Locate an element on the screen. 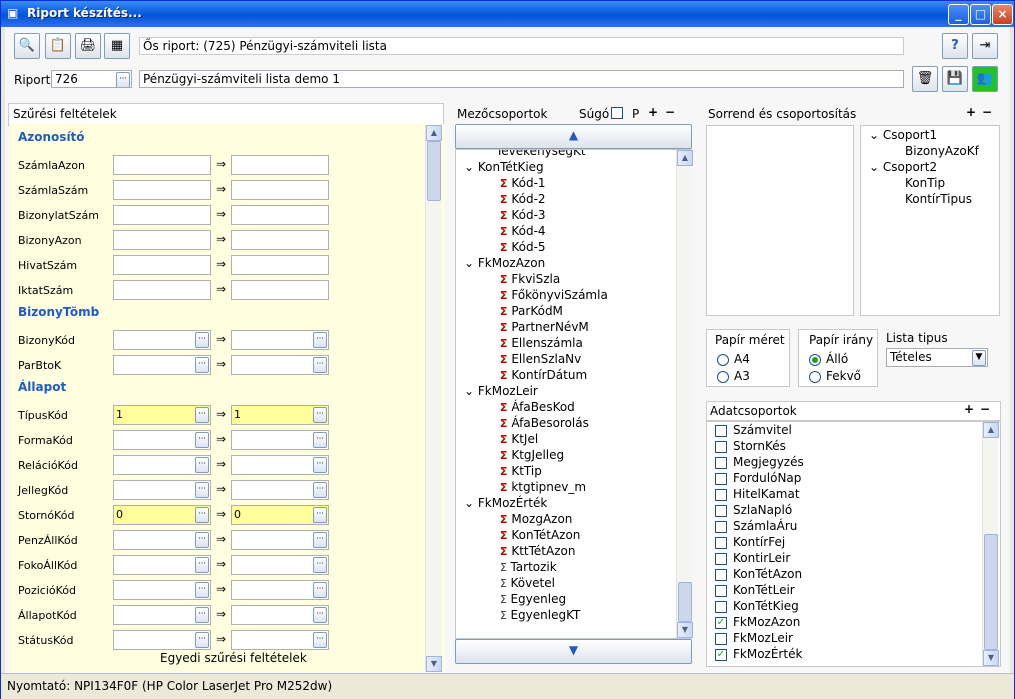 The image size is (1015, 699). datagroups-expand-button: + is located at coordinates (969, 409).